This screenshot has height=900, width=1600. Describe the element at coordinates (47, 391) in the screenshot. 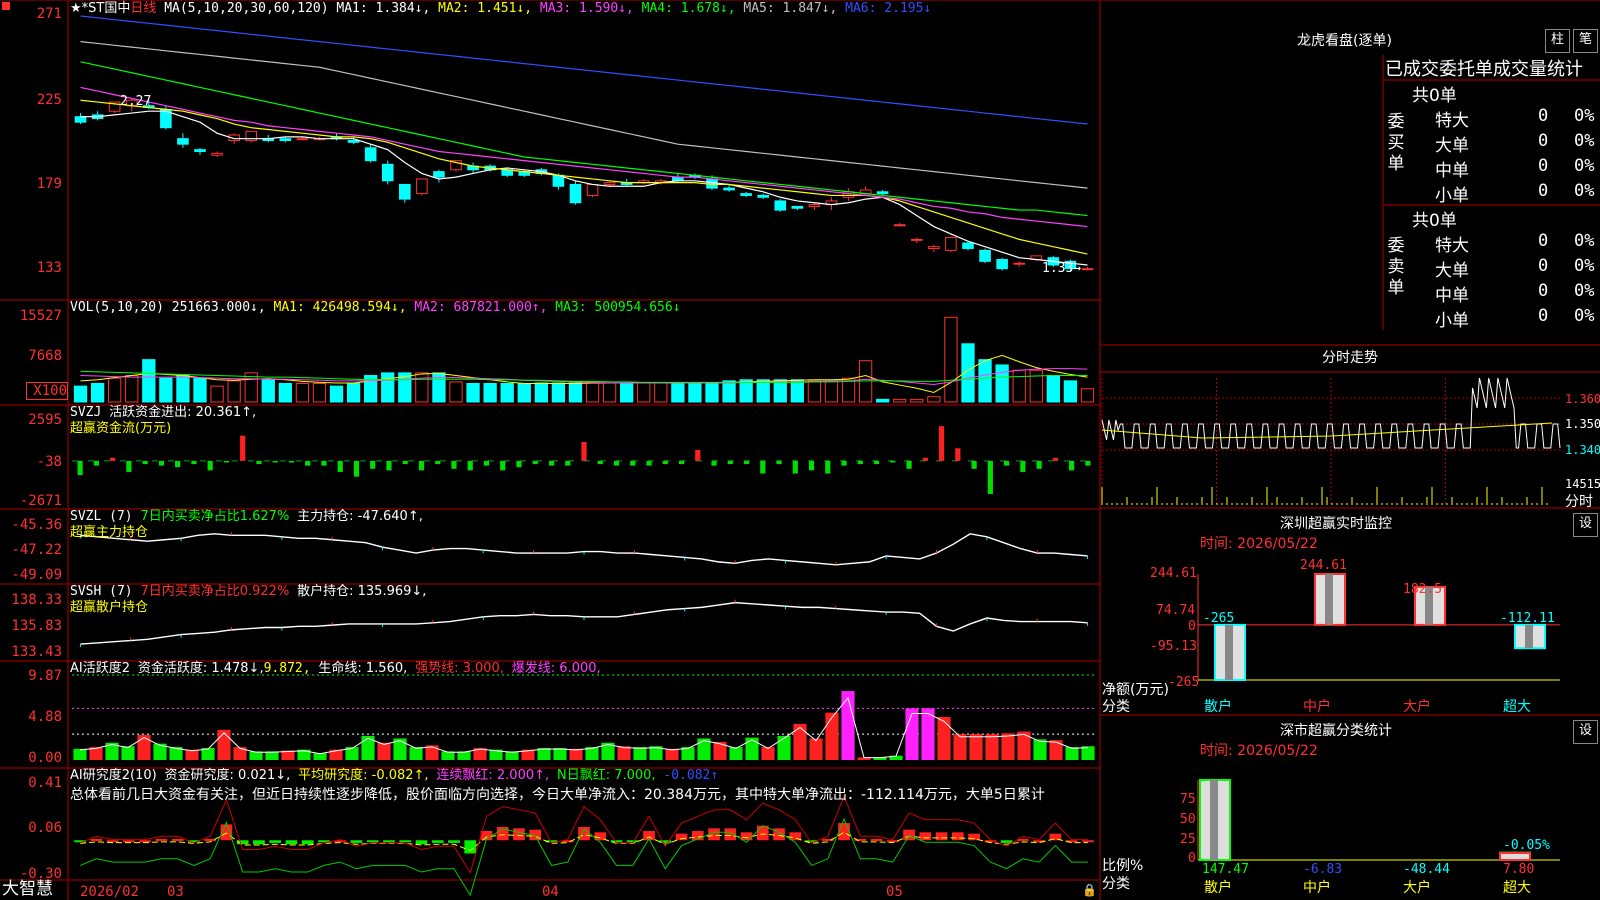

I see `vol-unit-badge: X100` at that location.